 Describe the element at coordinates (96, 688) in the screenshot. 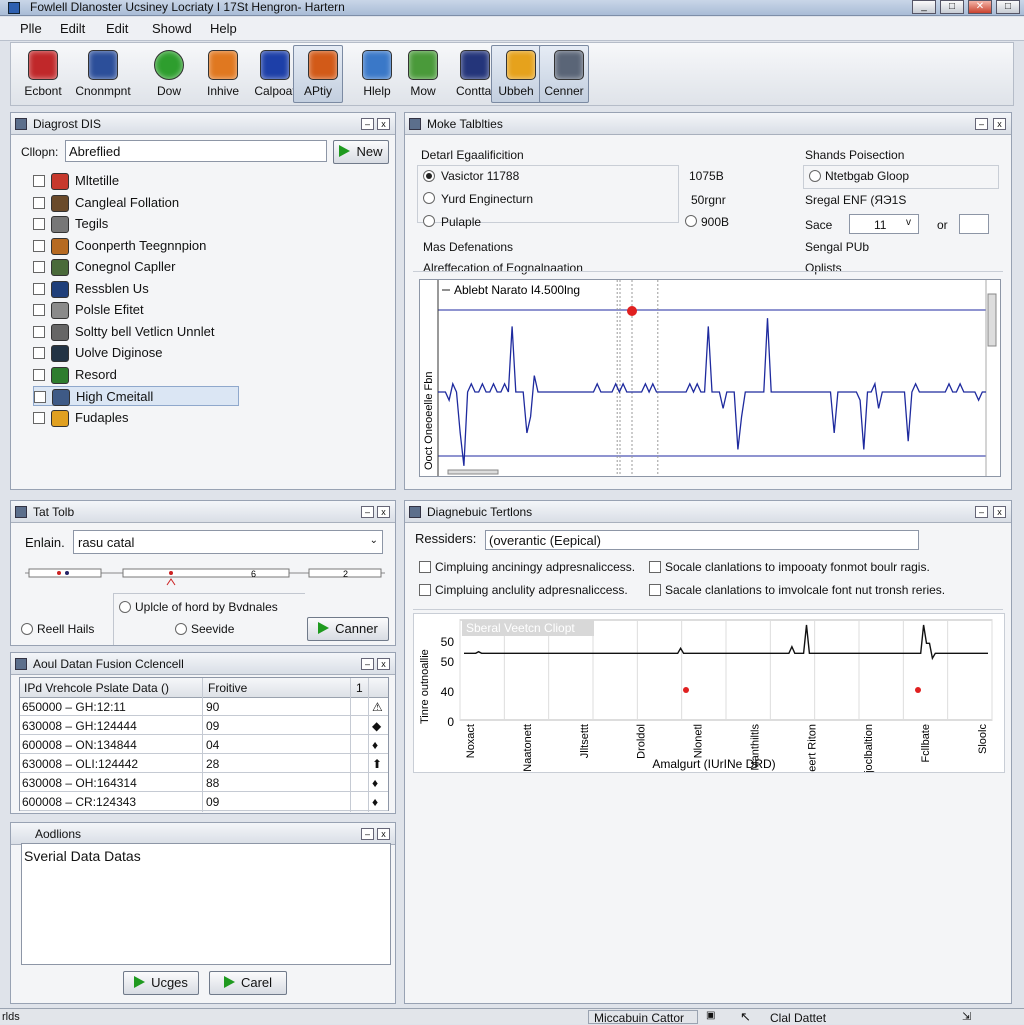

I see `col-header-id: IPd Vrehcole Pslate Data ()` at that location.